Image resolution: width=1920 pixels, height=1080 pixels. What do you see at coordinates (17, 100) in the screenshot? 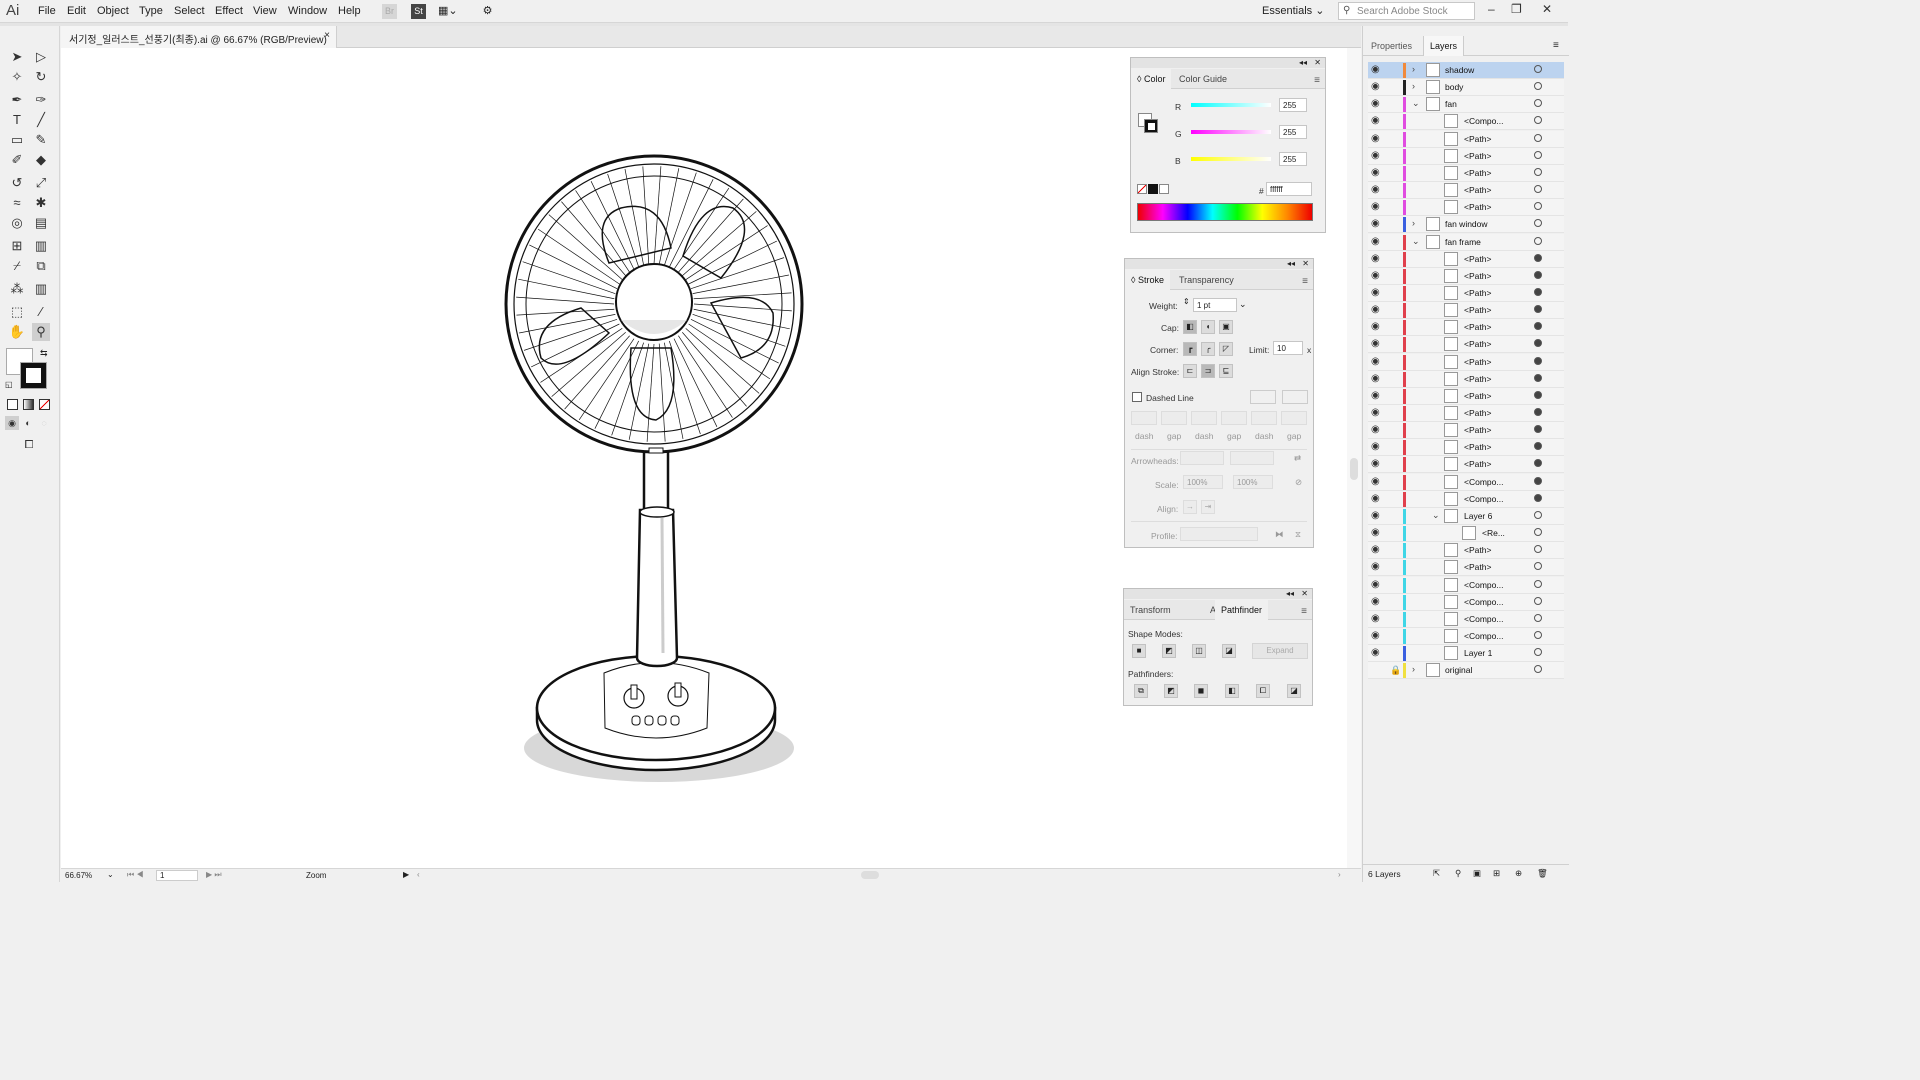
I see `pen-tool-icon: ✒` at bounding box center [17, 100].